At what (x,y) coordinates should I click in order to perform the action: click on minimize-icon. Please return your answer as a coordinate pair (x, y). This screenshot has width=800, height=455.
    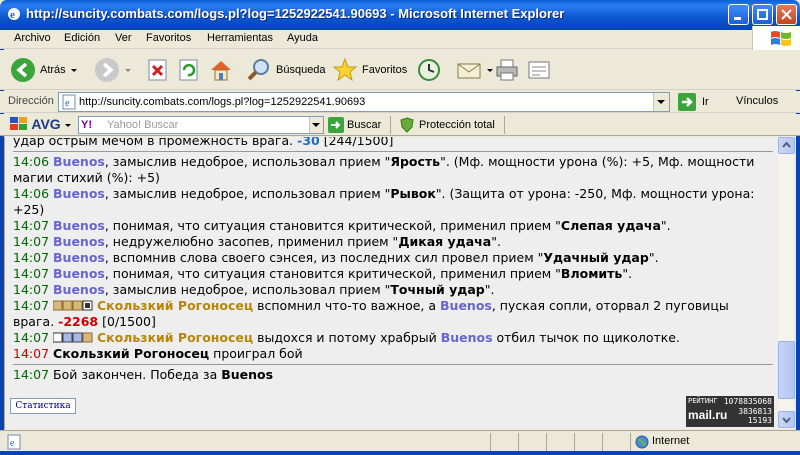
    Looking at the image, I should click on (737, 18).